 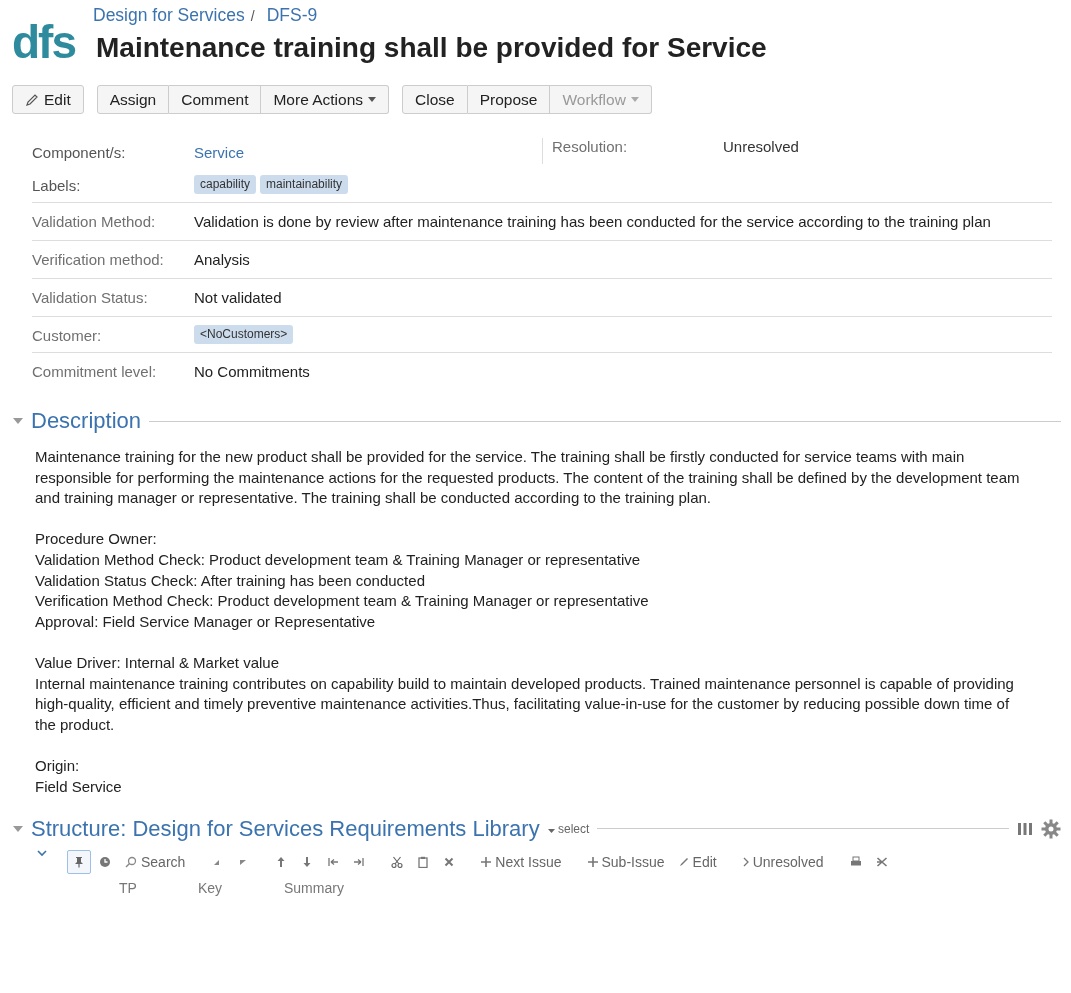 I want to click on field-label: Validation Method:, so click(x=94, y=221).